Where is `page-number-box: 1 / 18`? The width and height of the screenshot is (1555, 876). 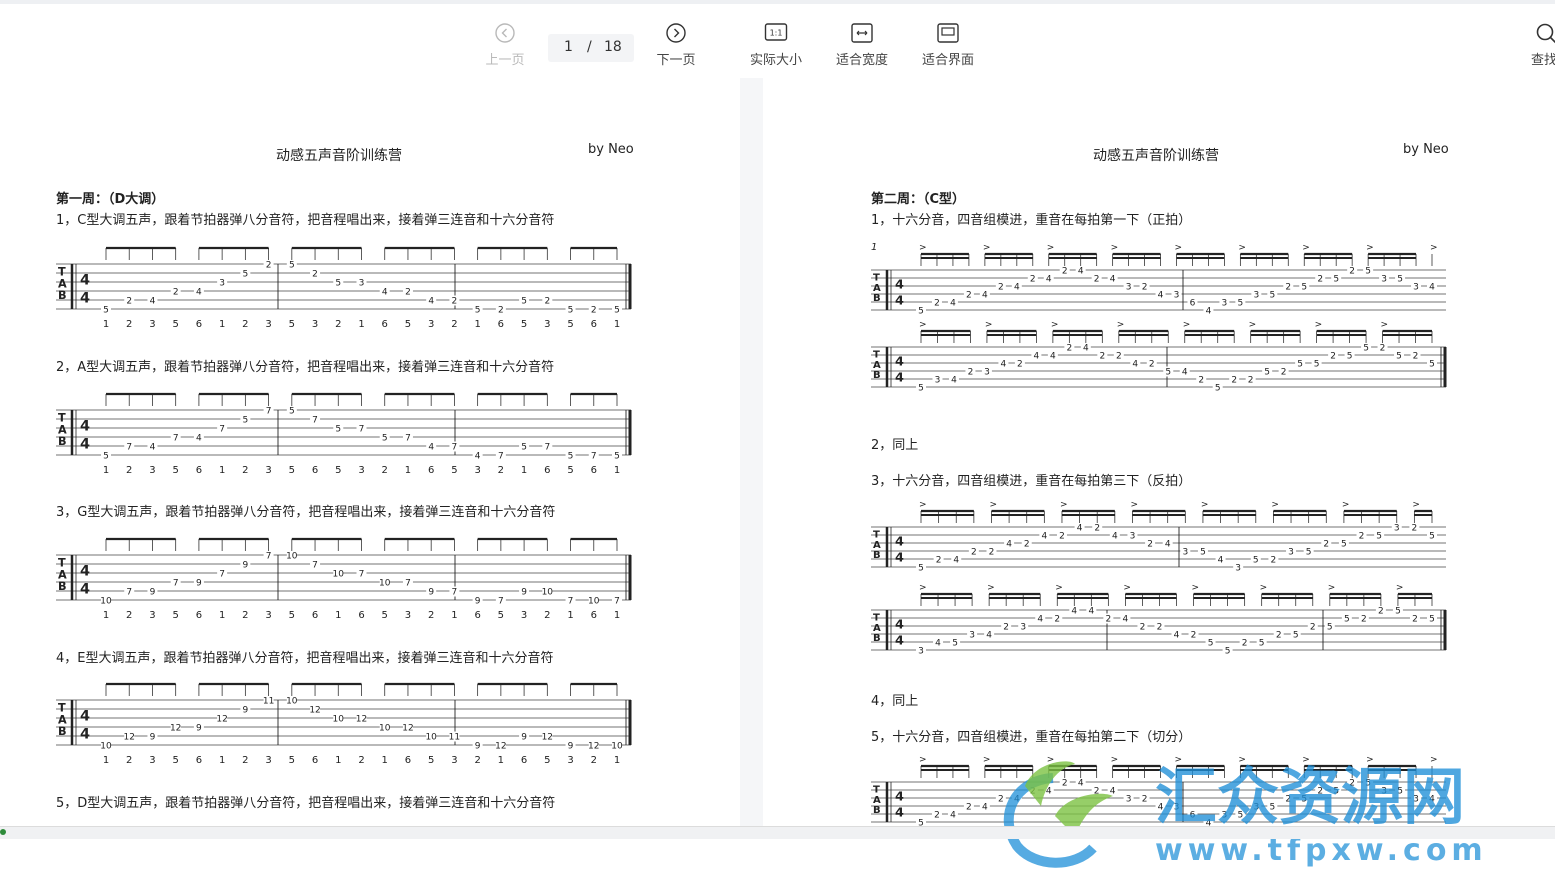 page-number-box: 1 / 18 is located at coordinates (591, 48).